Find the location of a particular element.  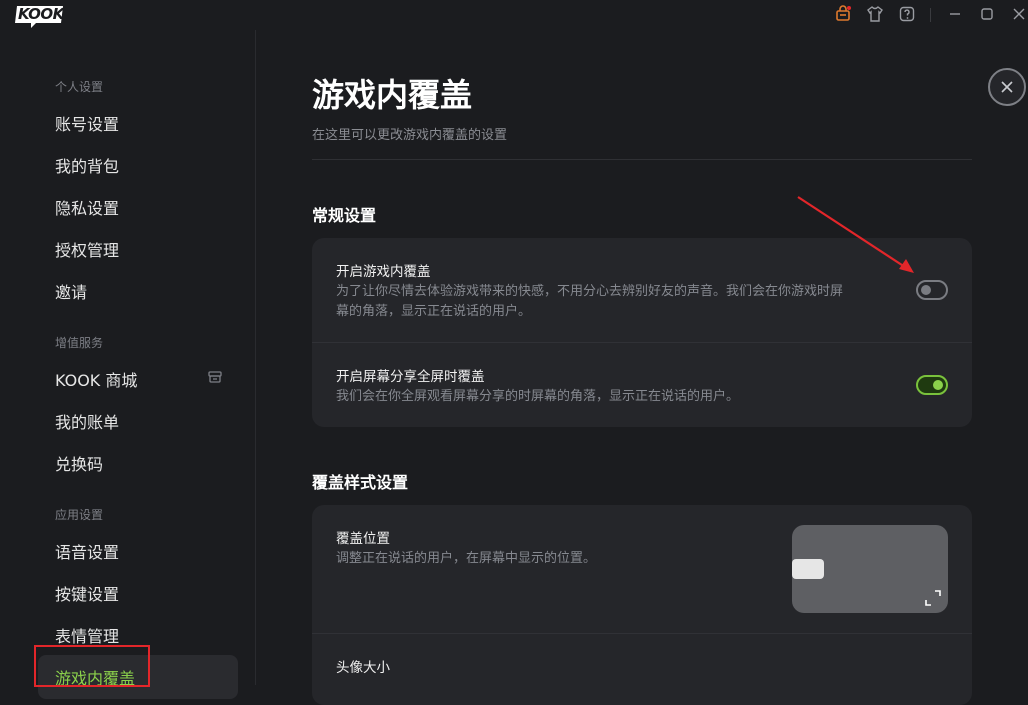

general-settings-heading: 常规设置 is located at coordinates (344, 215).